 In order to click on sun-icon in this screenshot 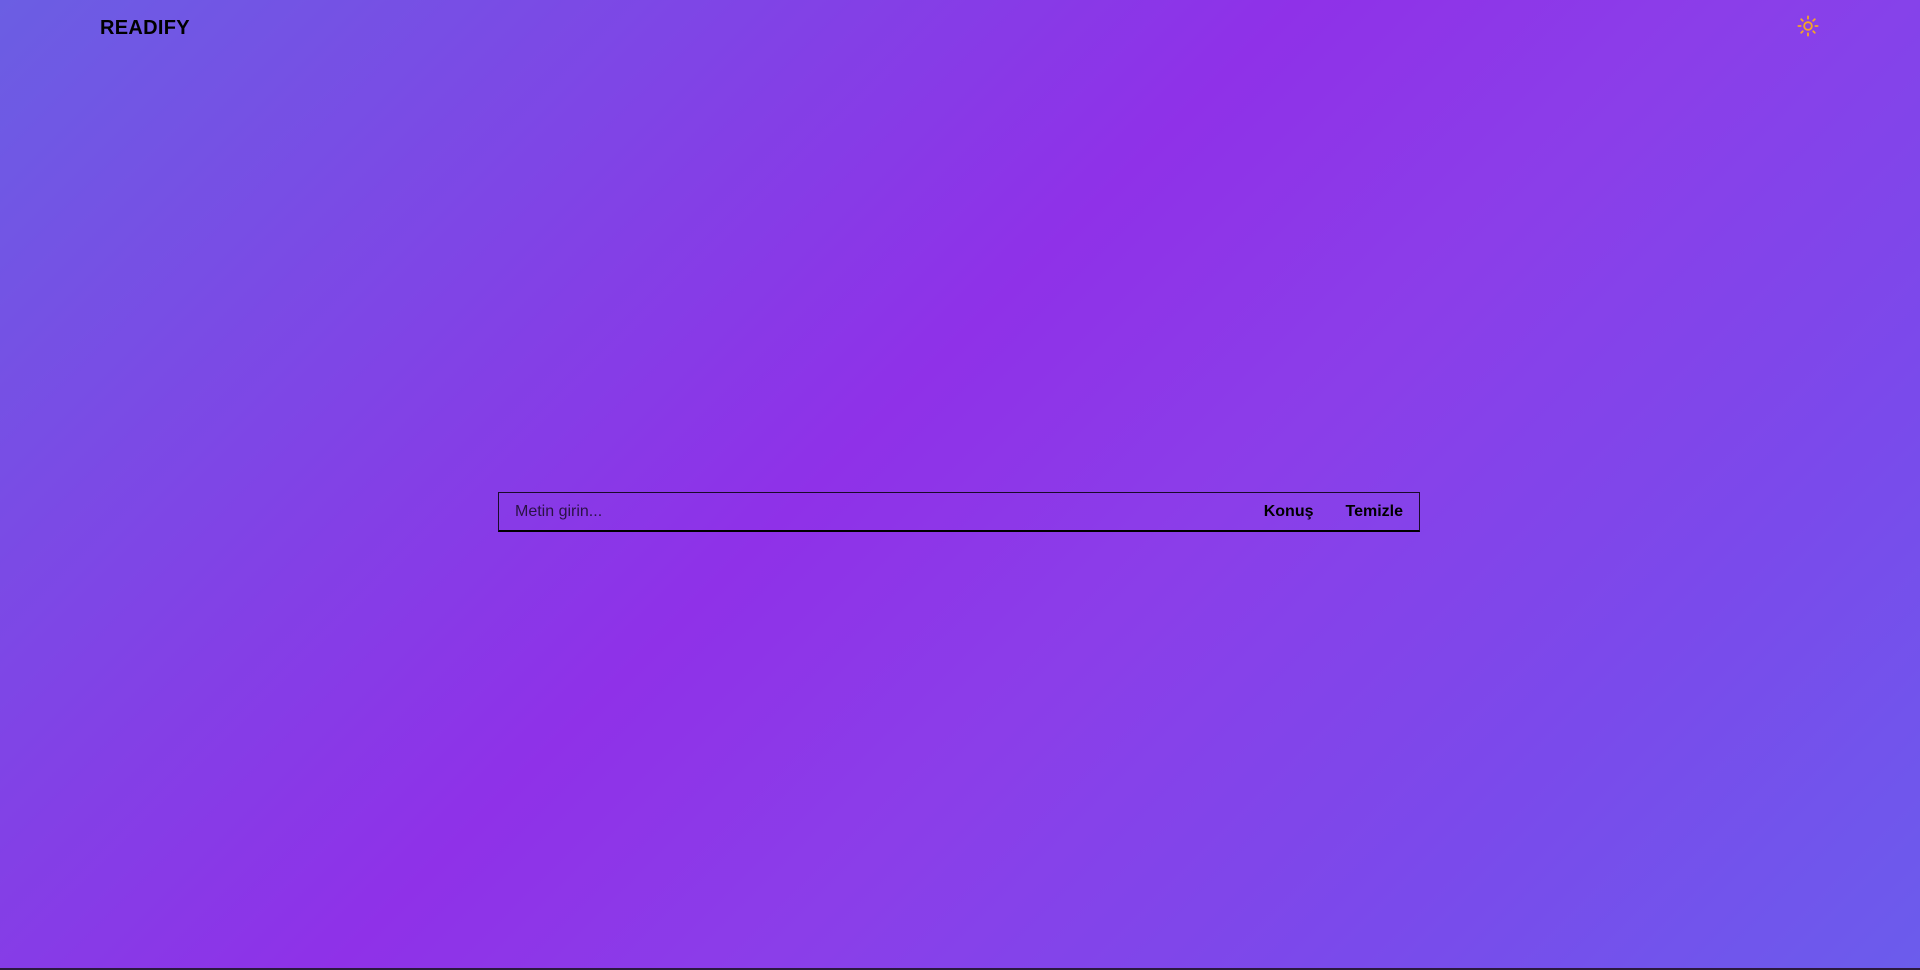, I will do `click(1808, 28)`.